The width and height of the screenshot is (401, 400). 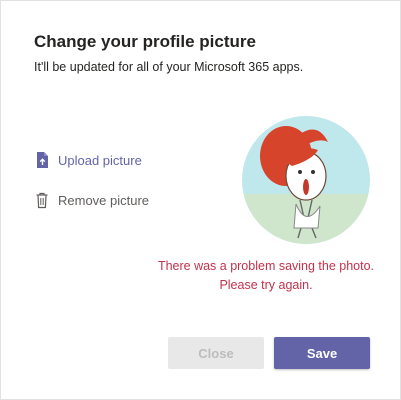 I want to click on save-button: Save, so click(x=322, y=353).